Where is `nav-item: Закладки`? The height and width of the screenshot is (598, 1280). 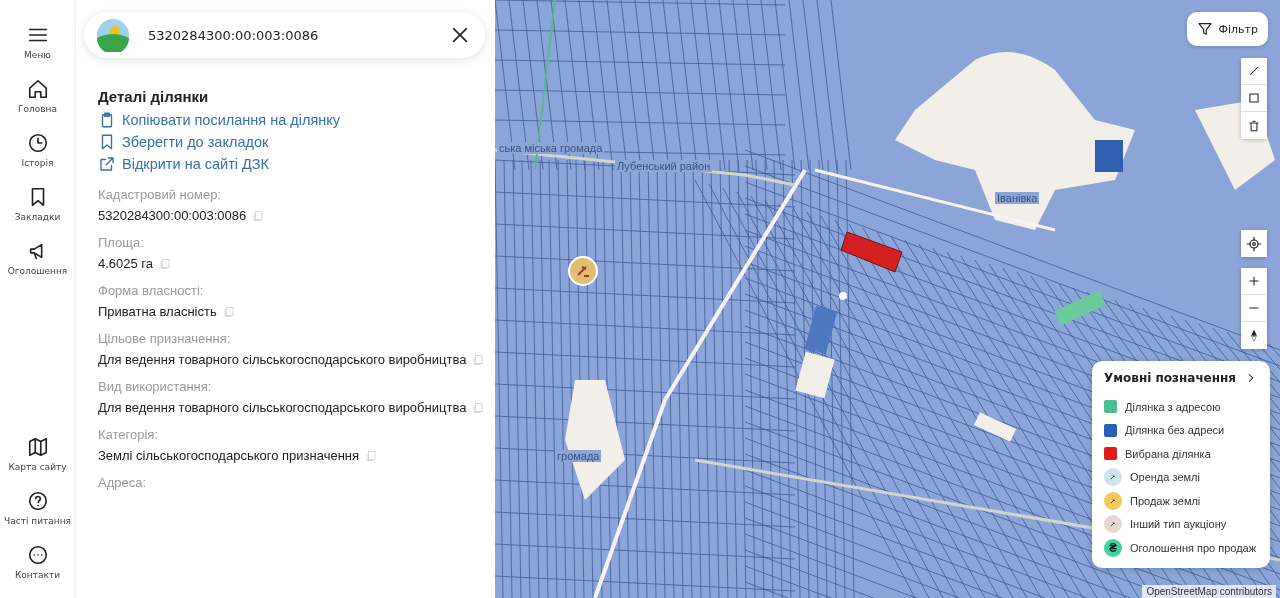
nav-item: Закладки is located at coordinates (37, 213).